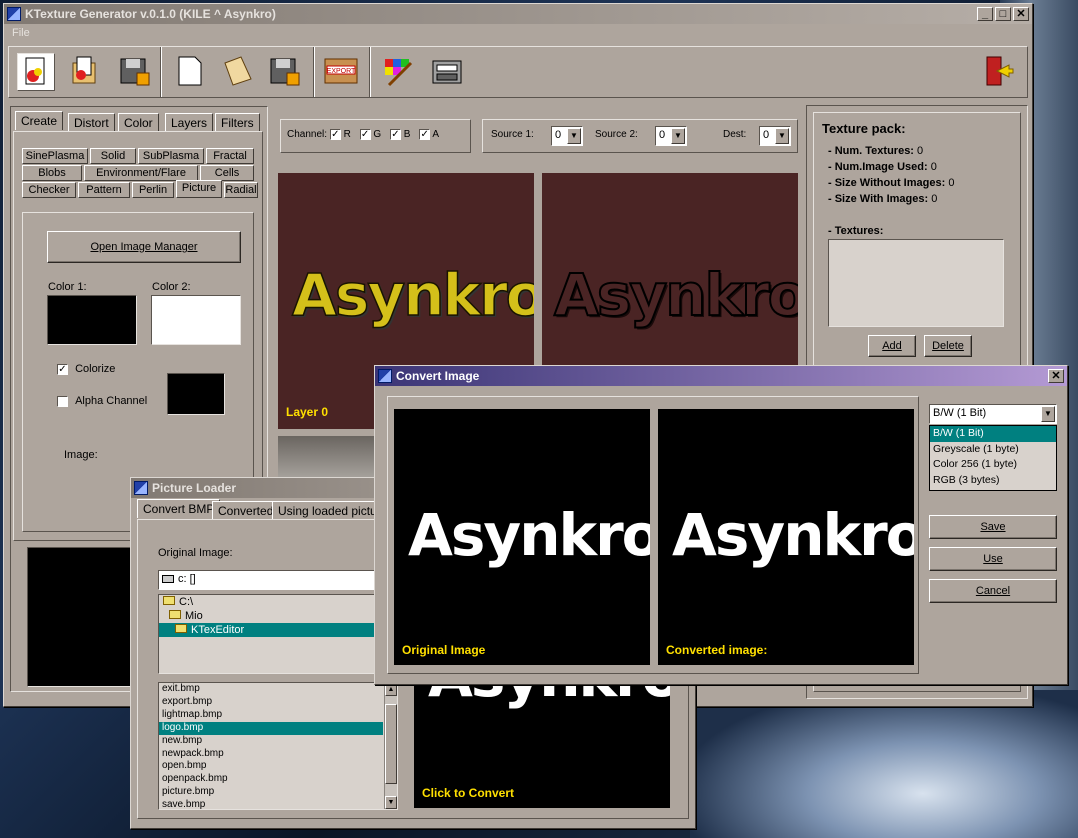 The height and width of the screenshot is (838, 1078). Describe the element at coordinates (342, 72) in the screenshot. I see `export-icon: EXPORT` at that location.